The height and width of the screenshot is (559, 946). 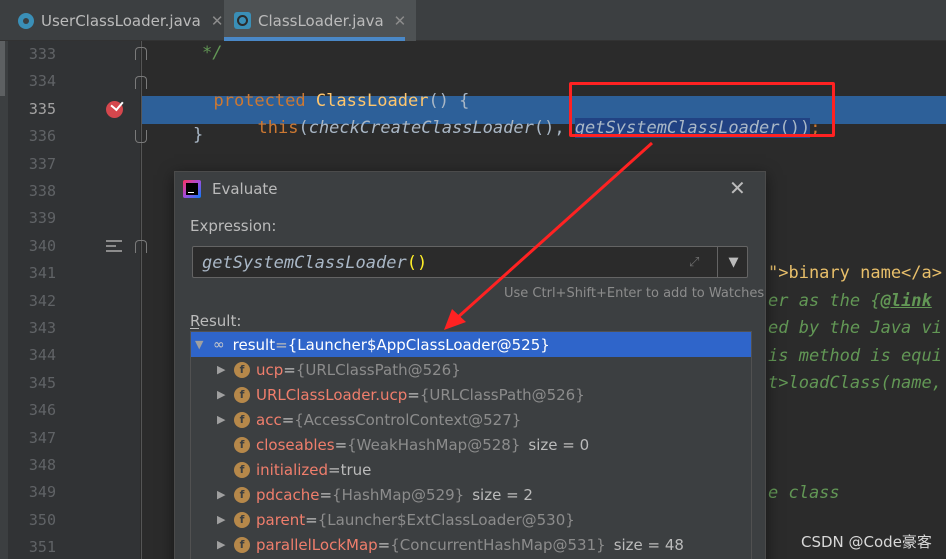 I want to click on breakpoint-icon, so click(x=114, y=109).